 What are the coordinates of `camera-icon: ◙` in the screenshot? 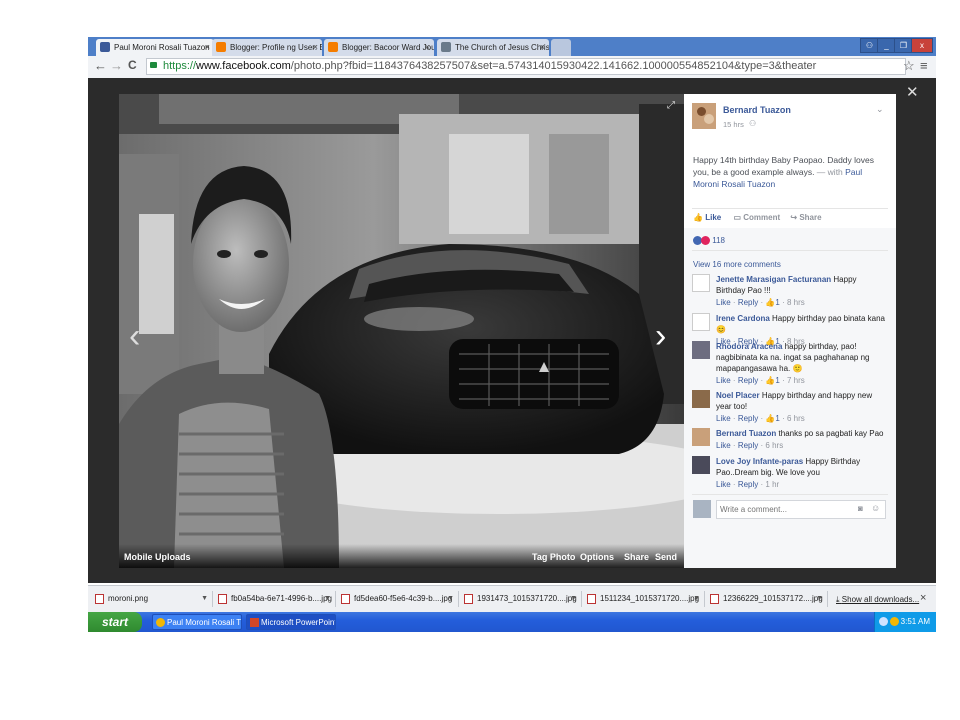 It's located at (860, 508).